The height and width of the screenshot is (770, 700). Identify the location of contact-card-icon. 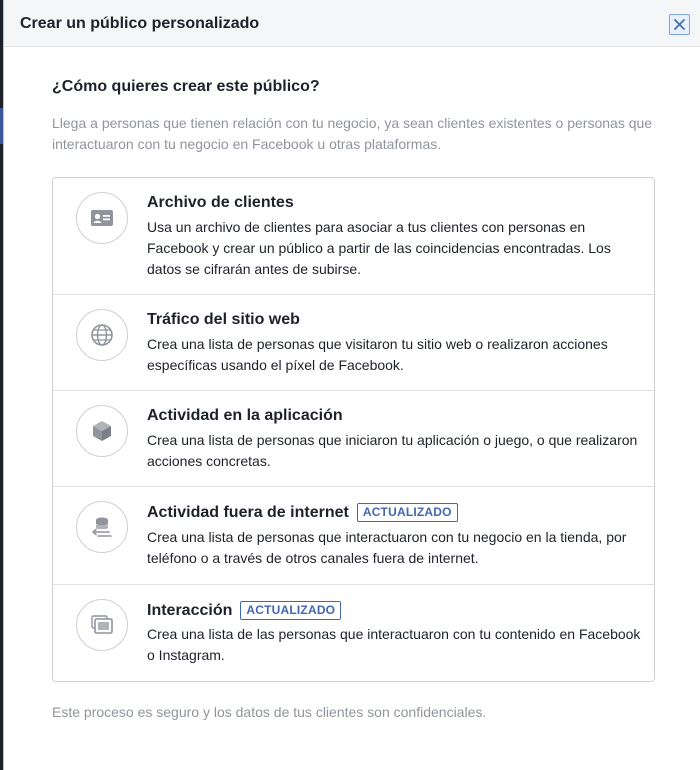
(102, 218).